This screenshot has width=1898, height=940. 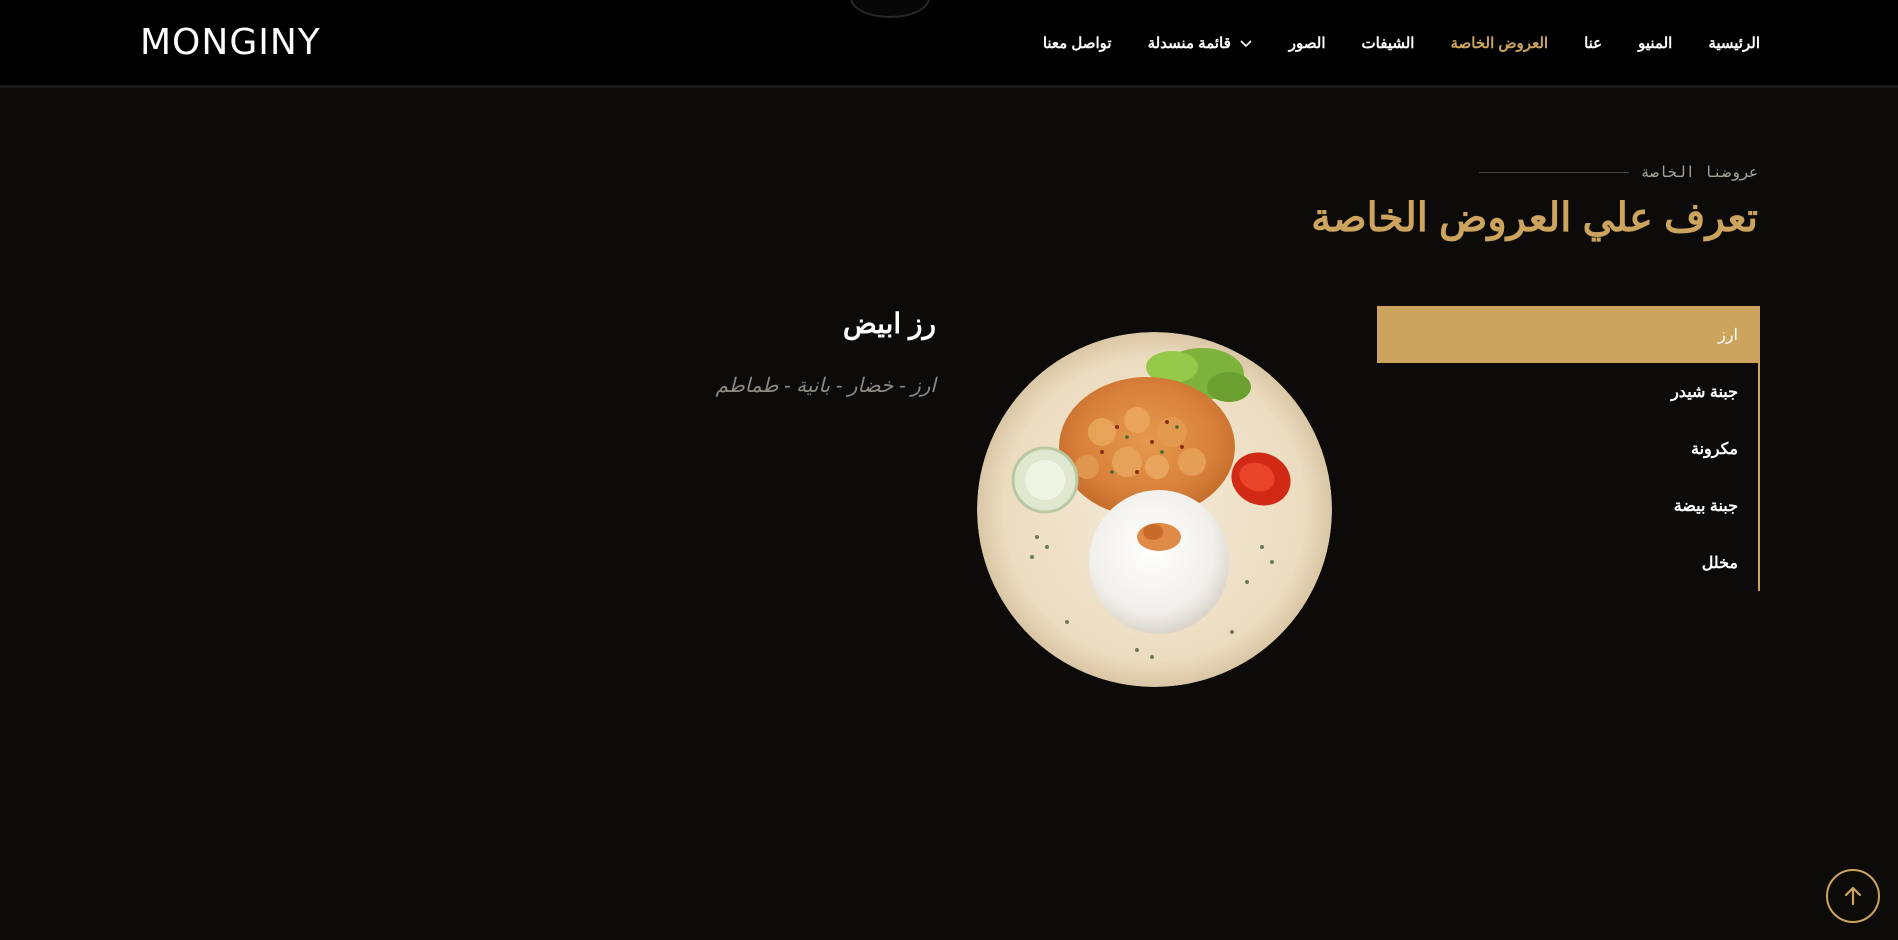 I want to click on dish-title: رز ابيض, so click(x=889, y=323).